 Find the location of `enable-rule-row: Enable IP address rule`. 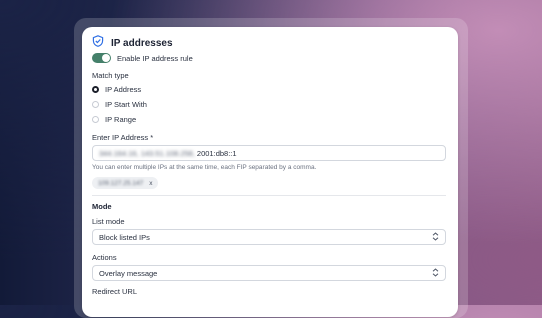

enable-rule-row: Enable IP address rule is located at coordinates (142, 58).